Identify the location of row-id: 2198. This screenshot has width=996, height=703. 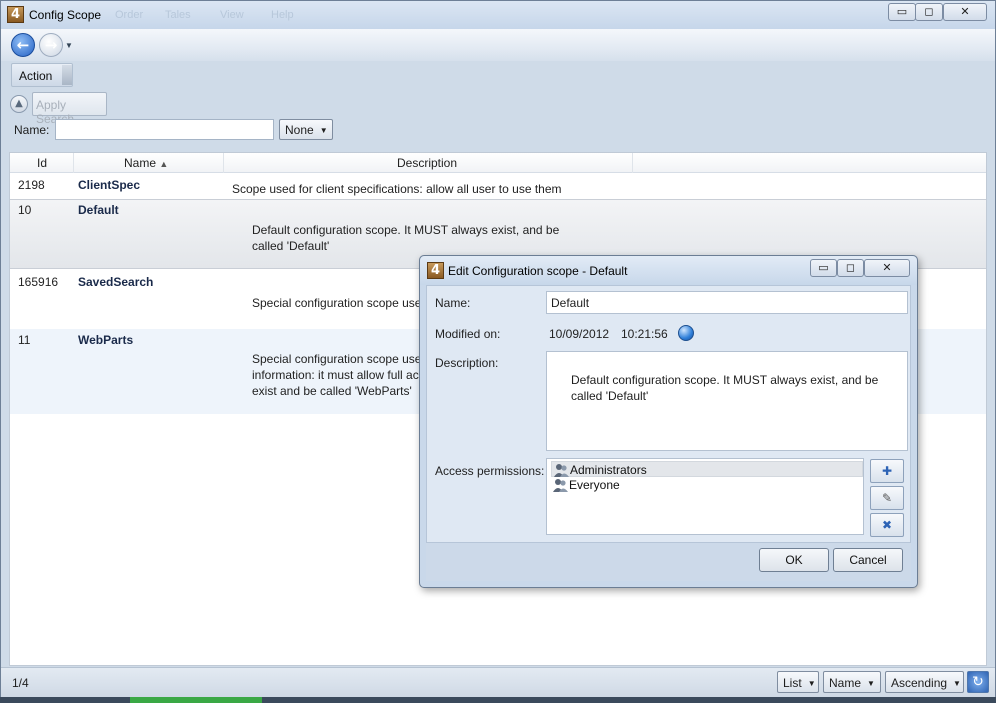
(31, 185).